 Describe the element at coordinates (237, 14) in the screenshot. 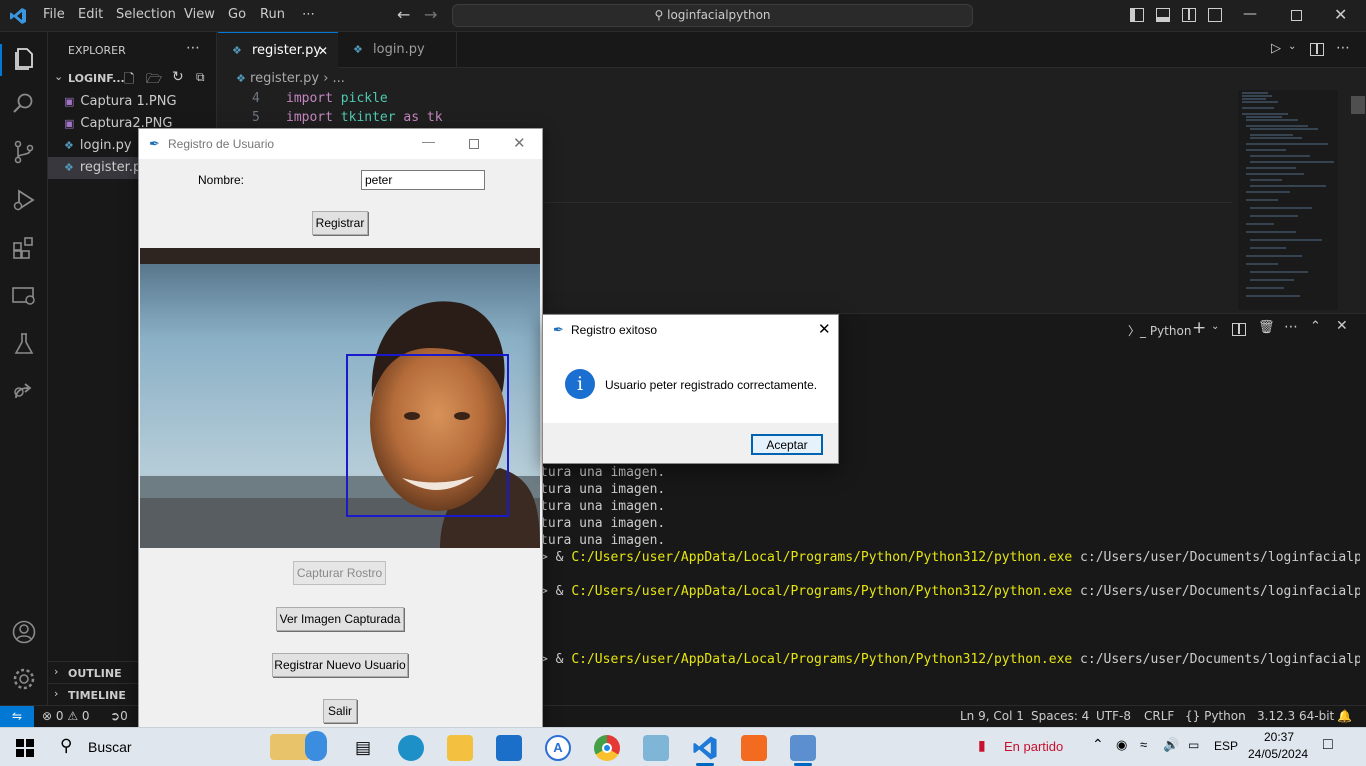

I see `menu-go: Go` at that location.